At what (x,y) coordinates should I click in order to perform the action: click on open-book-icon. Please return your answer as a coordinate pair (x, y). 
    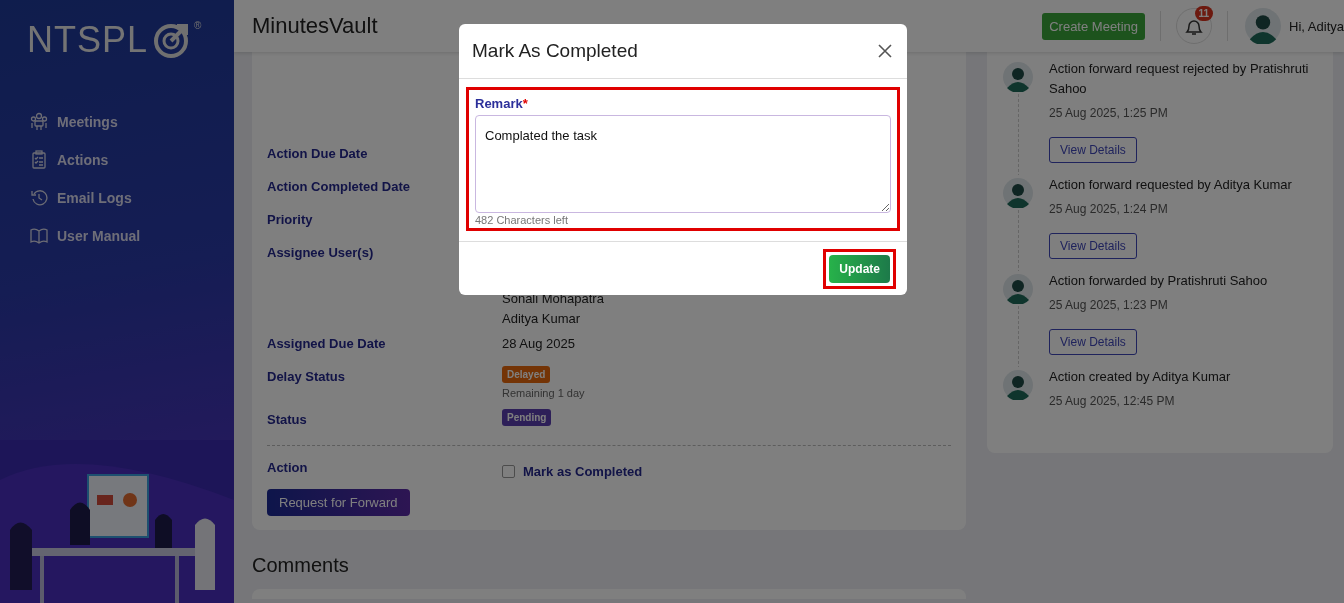
    Looking at the image, I should click on (39, 235).